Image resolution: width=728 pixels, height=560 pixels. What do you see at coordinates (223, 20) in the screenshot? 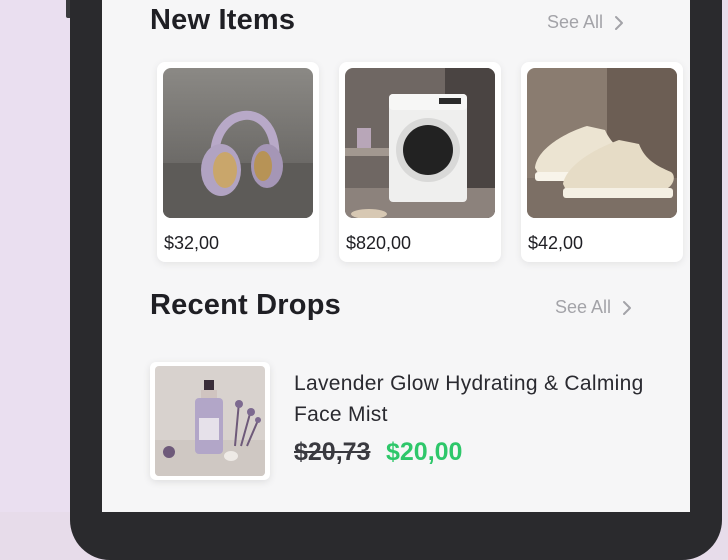
I see `new-items-title: New Items` at bounding box center [223, 20].